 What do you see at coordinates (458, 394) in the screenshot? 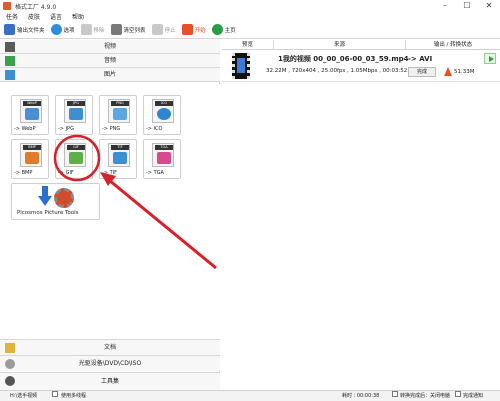
I see `notify-checkbox` at bounding box center [458, 394].